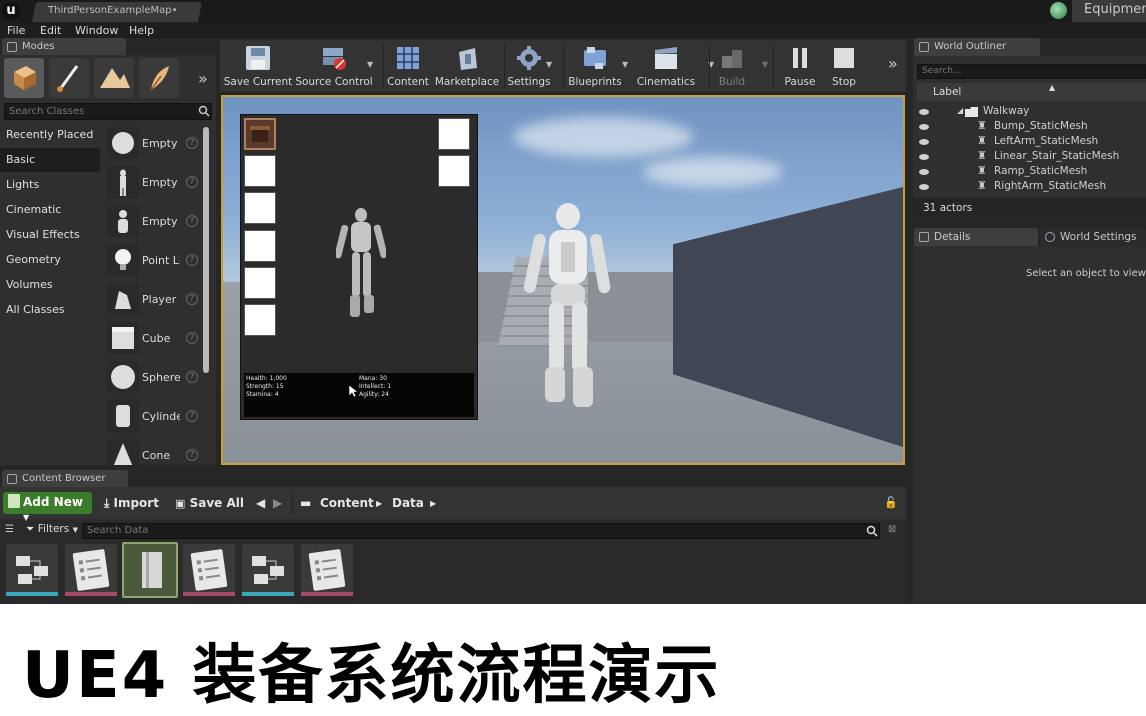 This screenshot has width=1146, height=716. Describe the element at coordinates (50, 160) in the screenshot. I see `category-basic: Basic` at that location.